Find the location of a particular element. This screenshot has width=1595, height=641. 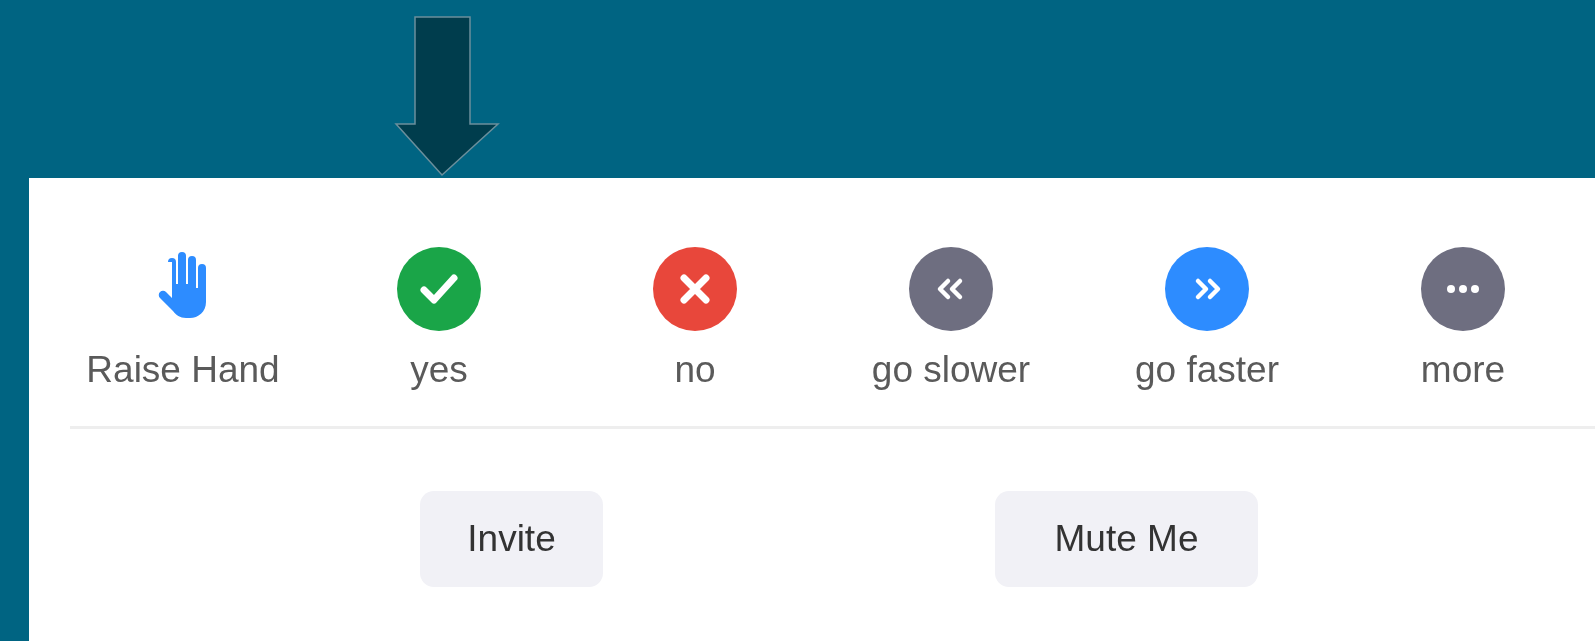

double-chevron-left-icon is located at coordinates (951, 289).